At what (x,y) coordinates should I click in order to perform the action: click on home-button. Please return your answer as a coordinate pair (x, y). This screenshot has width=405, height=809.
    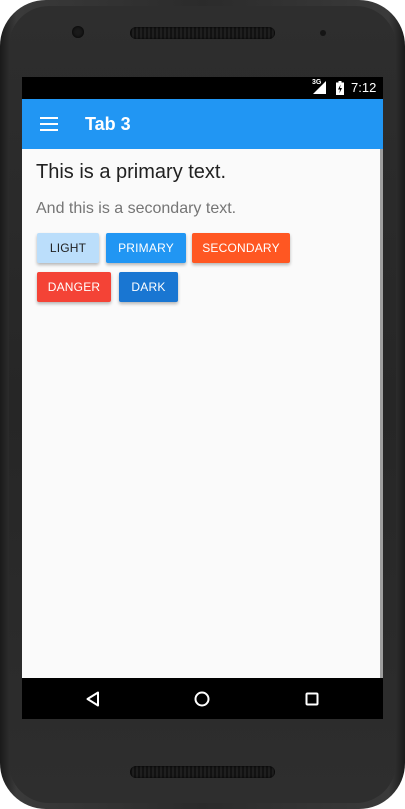
    Looking at the image, I should click on (202, 699).